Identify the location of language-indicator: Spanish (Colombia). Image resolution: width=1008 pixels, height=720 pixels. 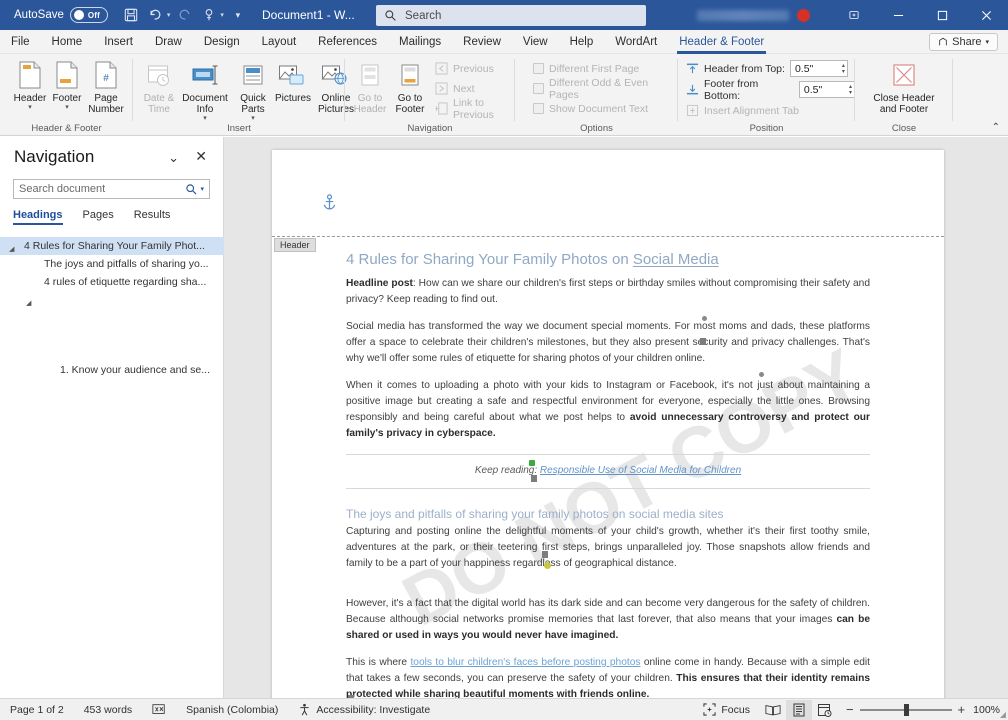
(232, 709).